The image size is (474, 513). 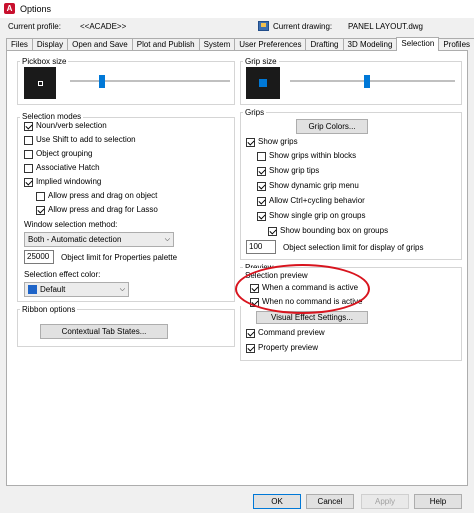 I want to click on pickbox-slider-track, so click(x=150, y=81).